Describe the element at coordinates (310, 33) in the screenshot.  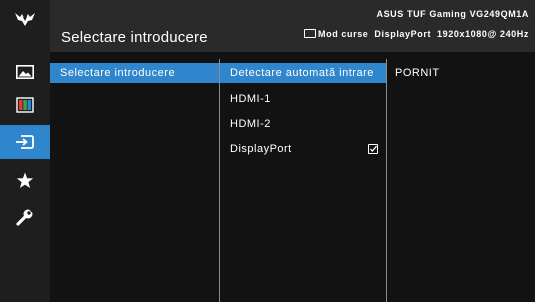
I see `monitor-mode-icon` at that location.